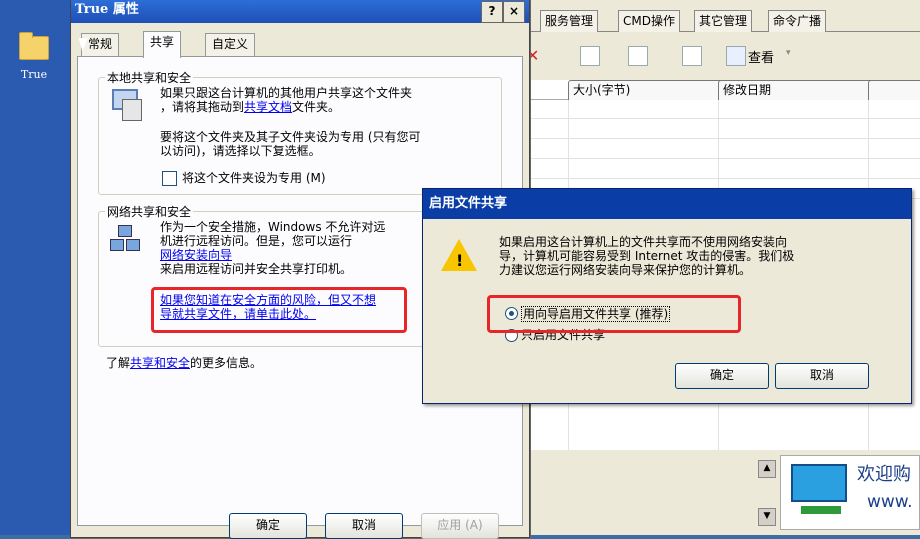  What do you see at coordinates (692, 56) in the screenshot?
I see `refresh-icon` at bounding box center [692, 56].